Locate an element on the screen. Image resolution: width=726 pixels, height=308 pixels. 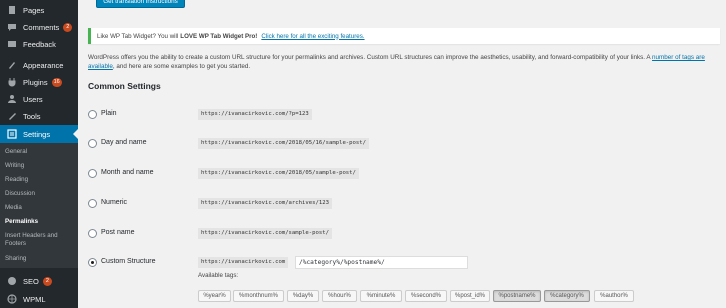
tag-postname-button: %postname% is located at coordinates (517, 296).